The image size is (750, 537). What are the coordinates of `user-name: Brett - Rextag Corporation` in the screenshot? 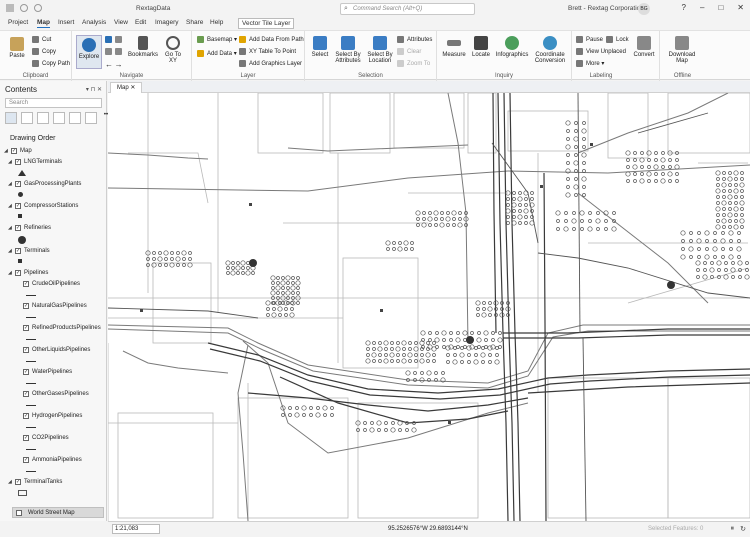 It's located at (606, 8).